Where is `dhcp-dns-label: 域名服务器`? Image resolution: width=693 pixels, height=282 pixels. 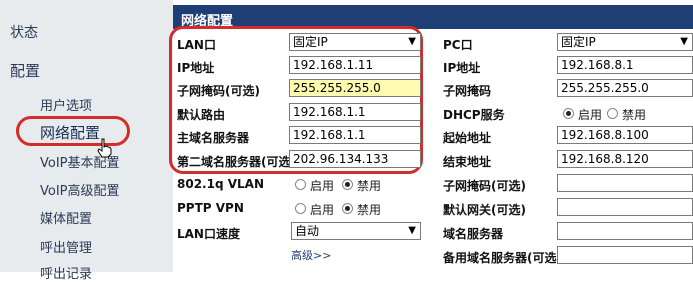
dhcp-dns-label: 域名服务器 is located at coordinates (473, 234).